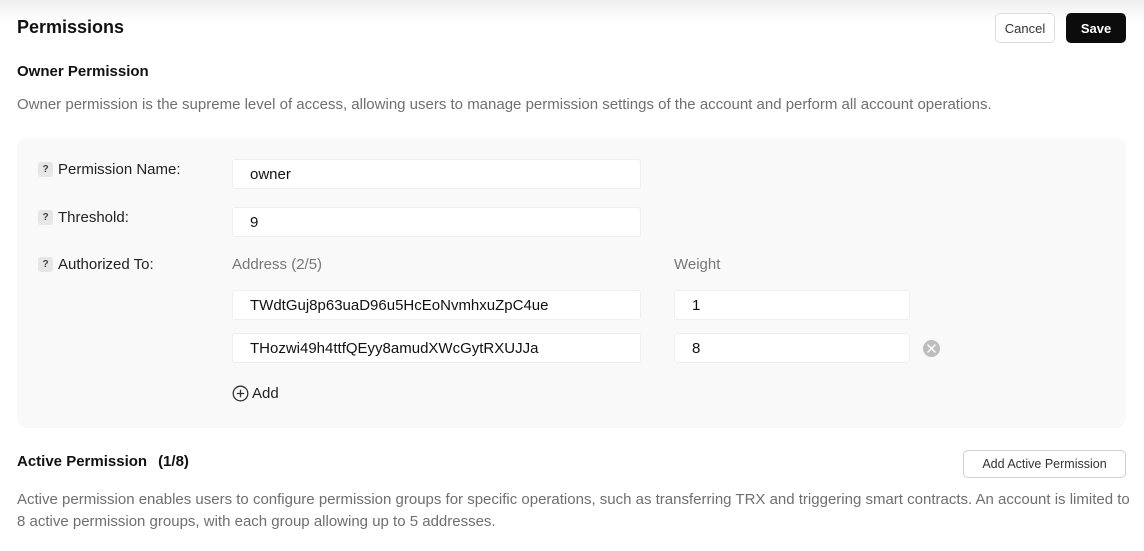  I want to click on authorized-to-label: ? Authorized To:, so click(96, 264).